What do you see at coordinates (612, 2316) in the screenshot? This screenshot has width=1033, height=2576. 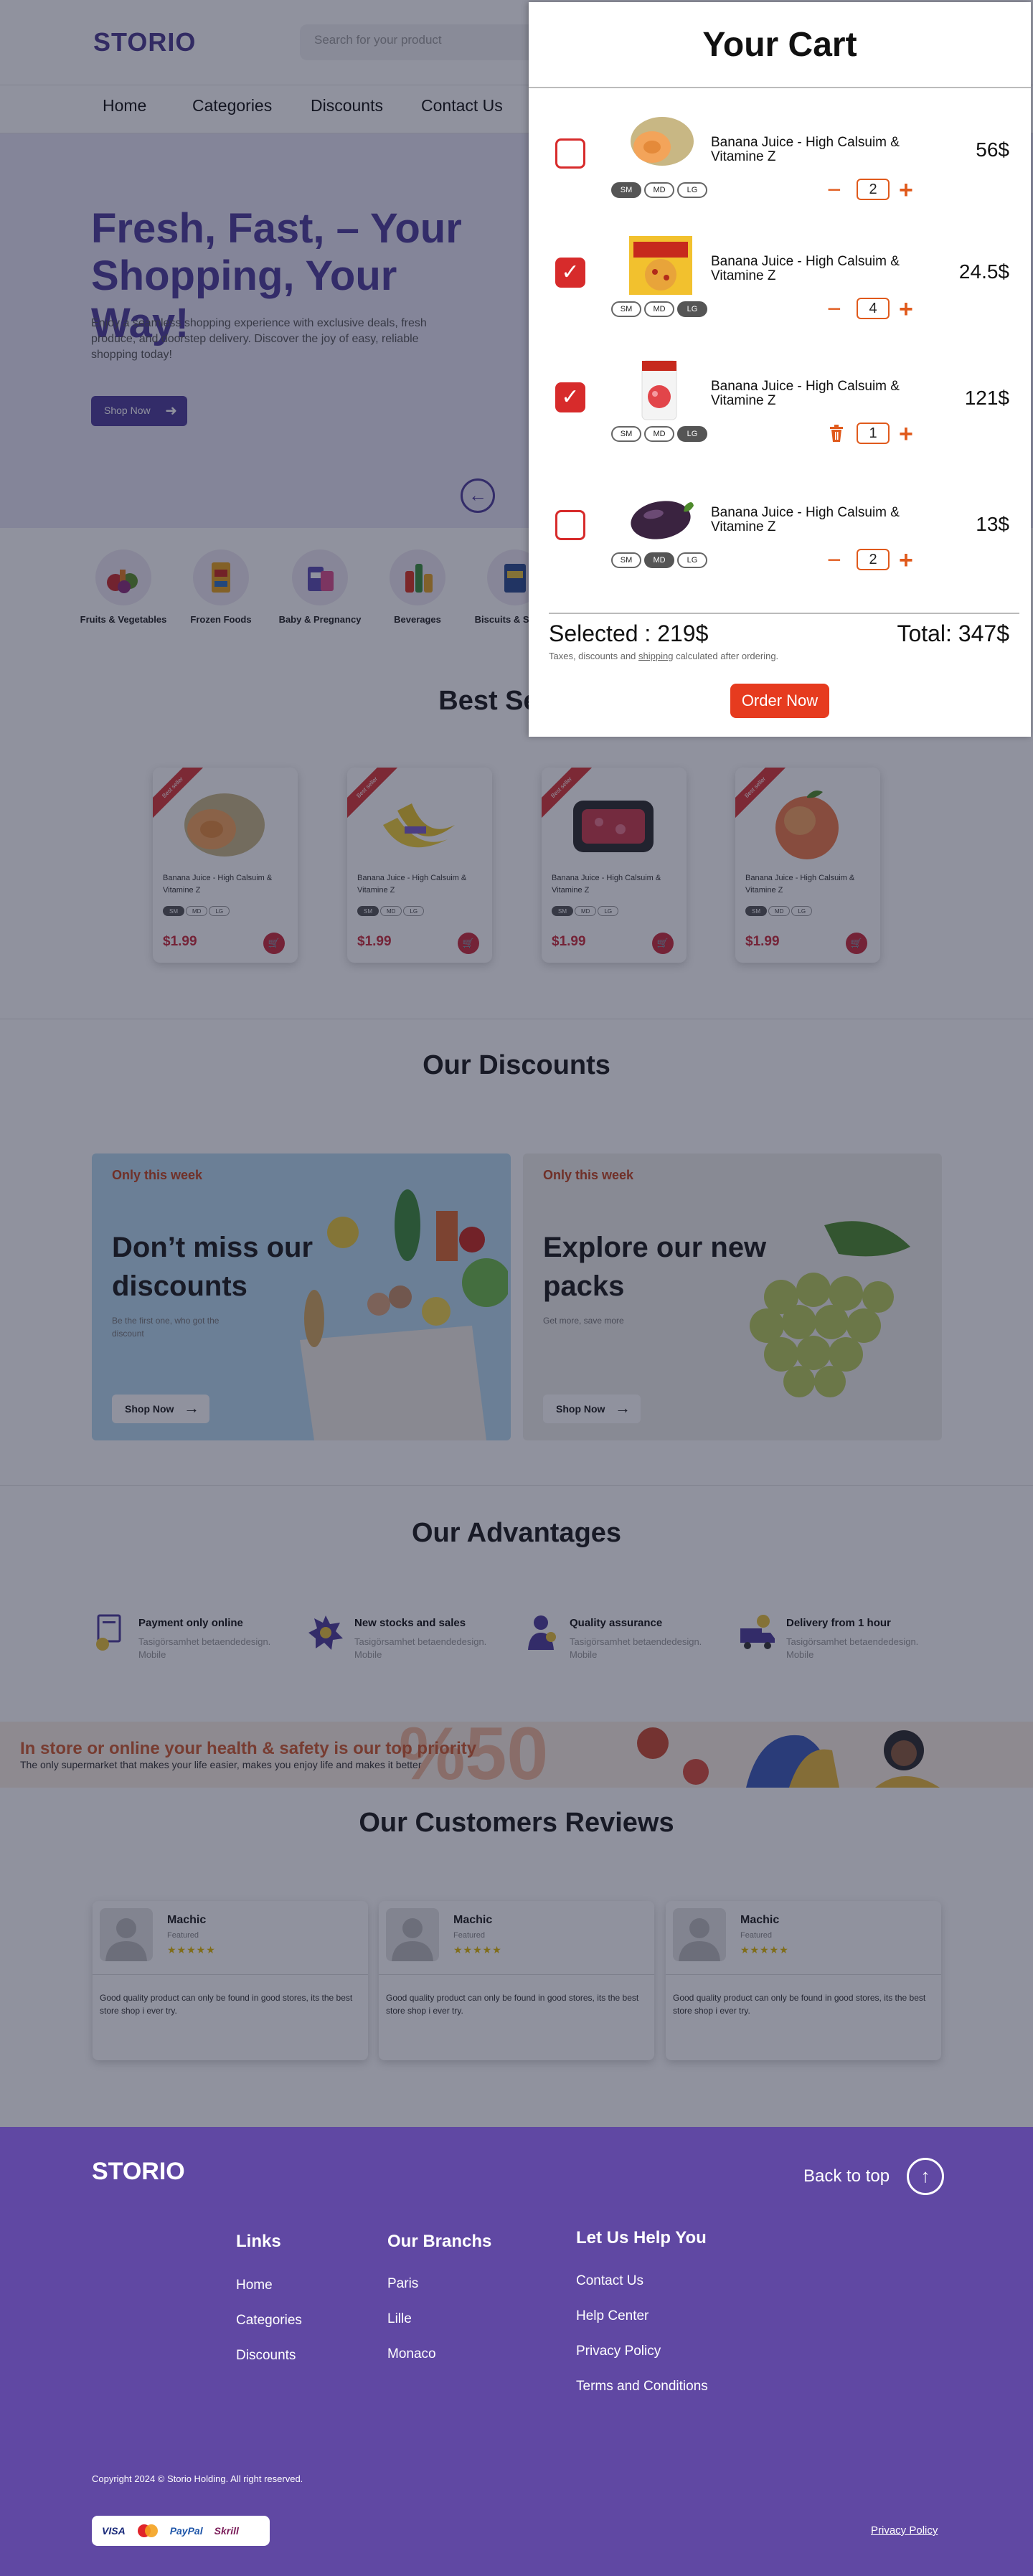 I see `footer-help-center: Help Center` at bounding box center [612, 2316].